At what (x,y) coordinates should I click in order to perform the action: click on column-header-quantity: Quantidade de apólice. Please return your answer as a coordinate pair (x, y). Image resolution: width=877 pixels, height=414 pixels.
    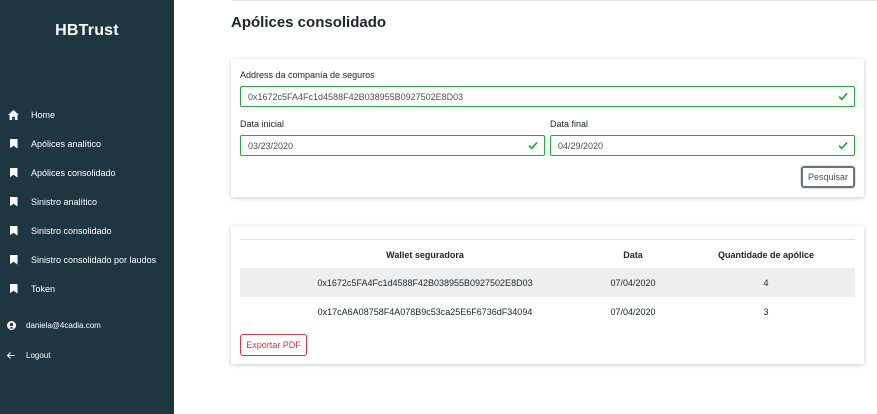
    Looking at the image, I should click on (766, 255).